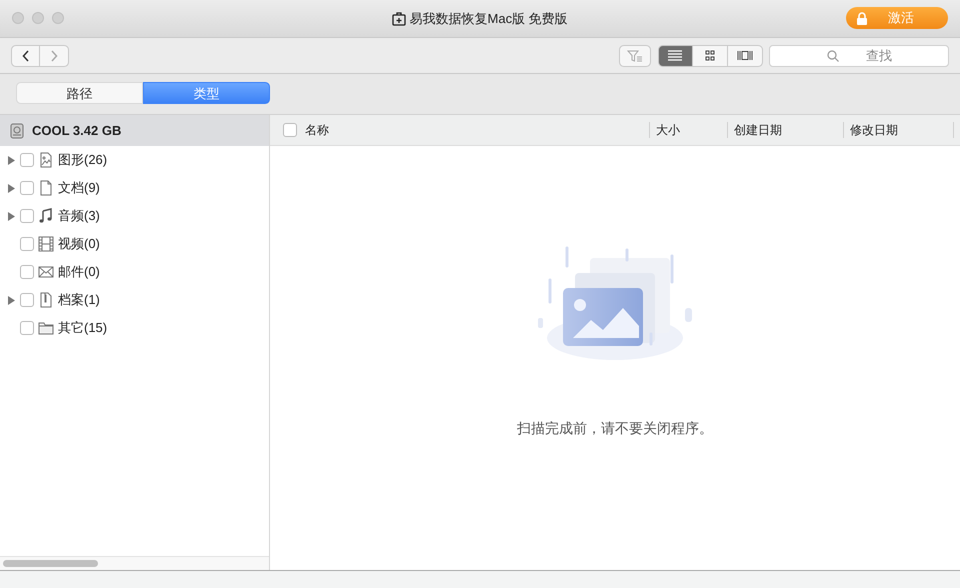 The height and width of the screenshot is (588, 960). What do you see at coordinates (833, 56) in the screenshot?
I see `search-icon` at bounding box center [833, 56].